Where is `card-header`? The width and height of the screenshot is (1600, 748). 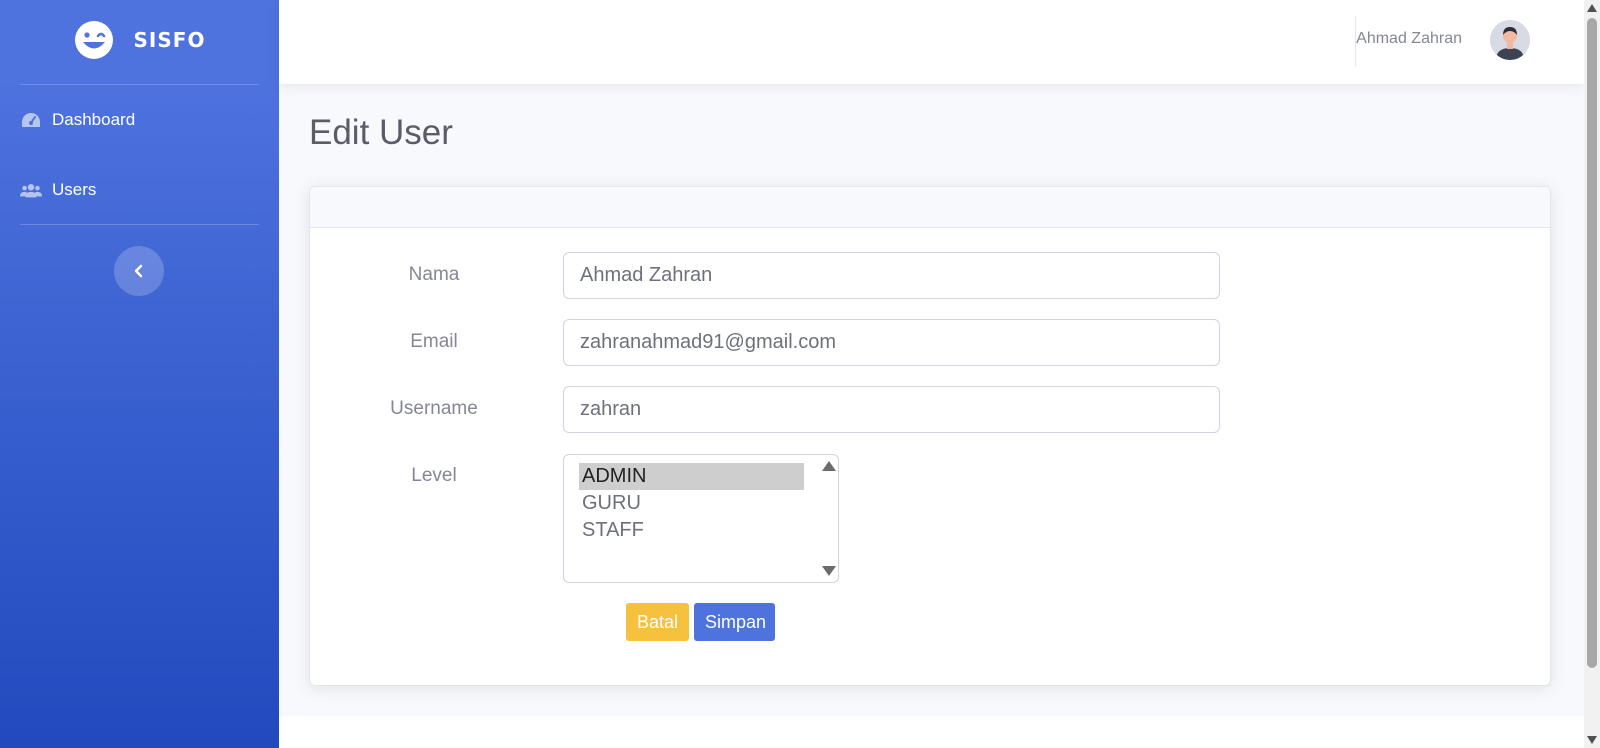 card-header is located at coordinates (930, 207).